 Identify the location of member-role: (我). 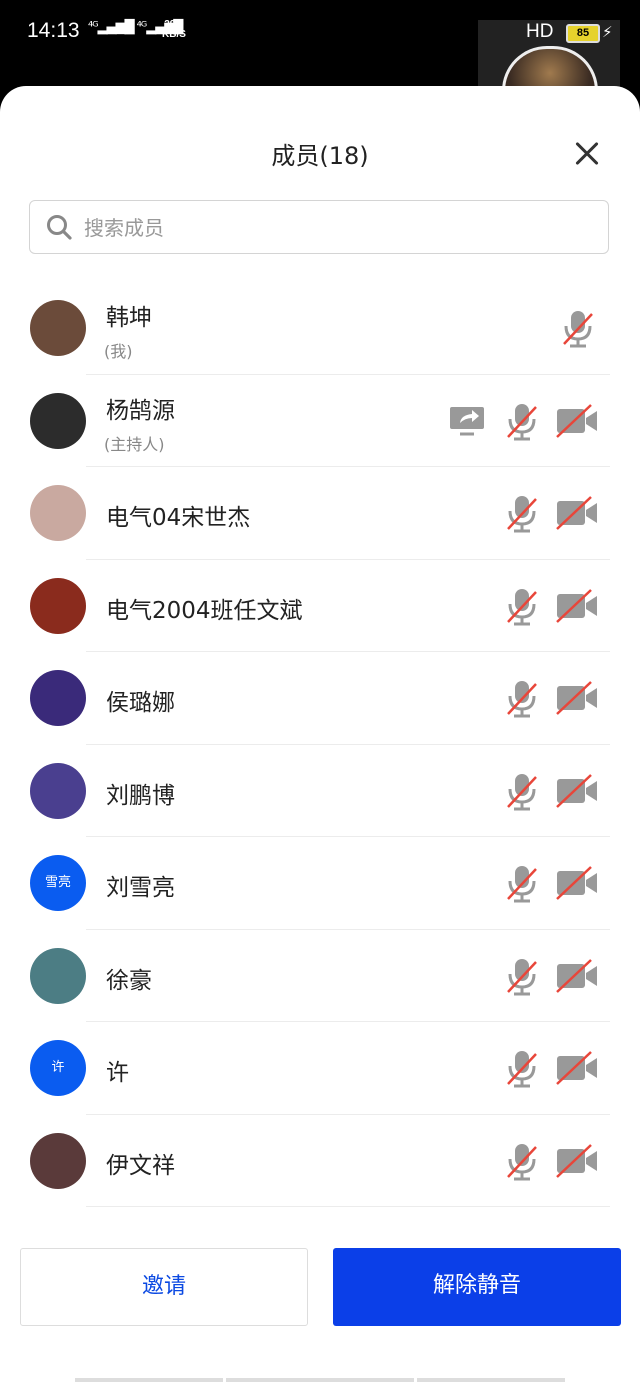
(118, 351).